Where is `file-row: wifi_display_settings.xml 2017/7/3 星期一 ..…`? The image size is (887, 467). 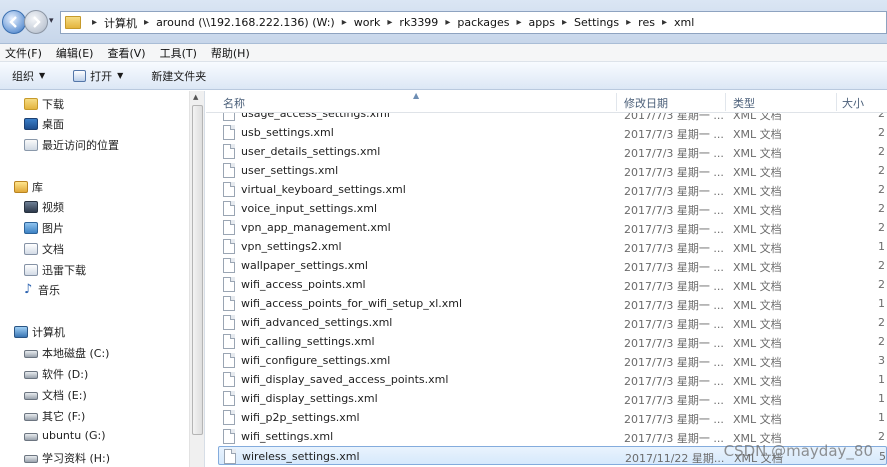
file-row: wifi_display_settings.xml 2017/7/3 星期一 ..… is located at coordinates (552, 398).